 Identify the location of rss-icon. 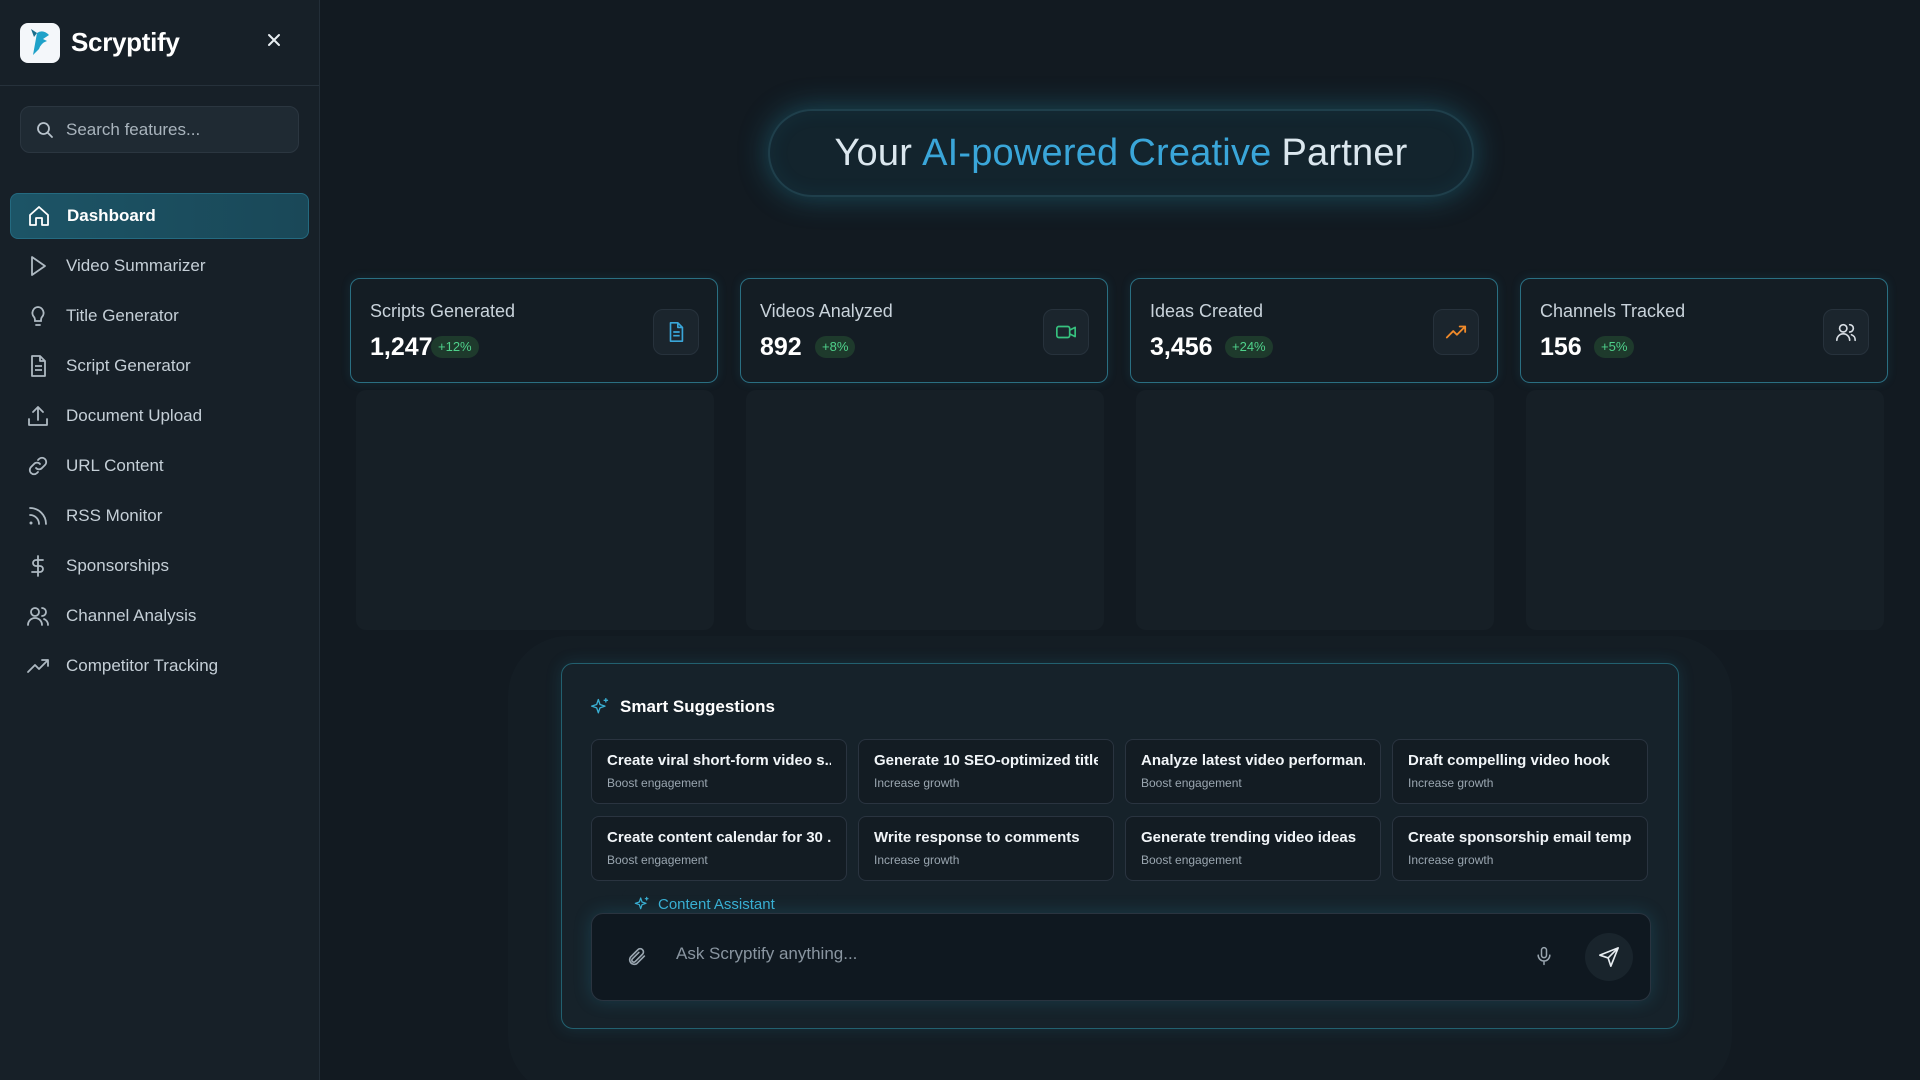
(38, 516).